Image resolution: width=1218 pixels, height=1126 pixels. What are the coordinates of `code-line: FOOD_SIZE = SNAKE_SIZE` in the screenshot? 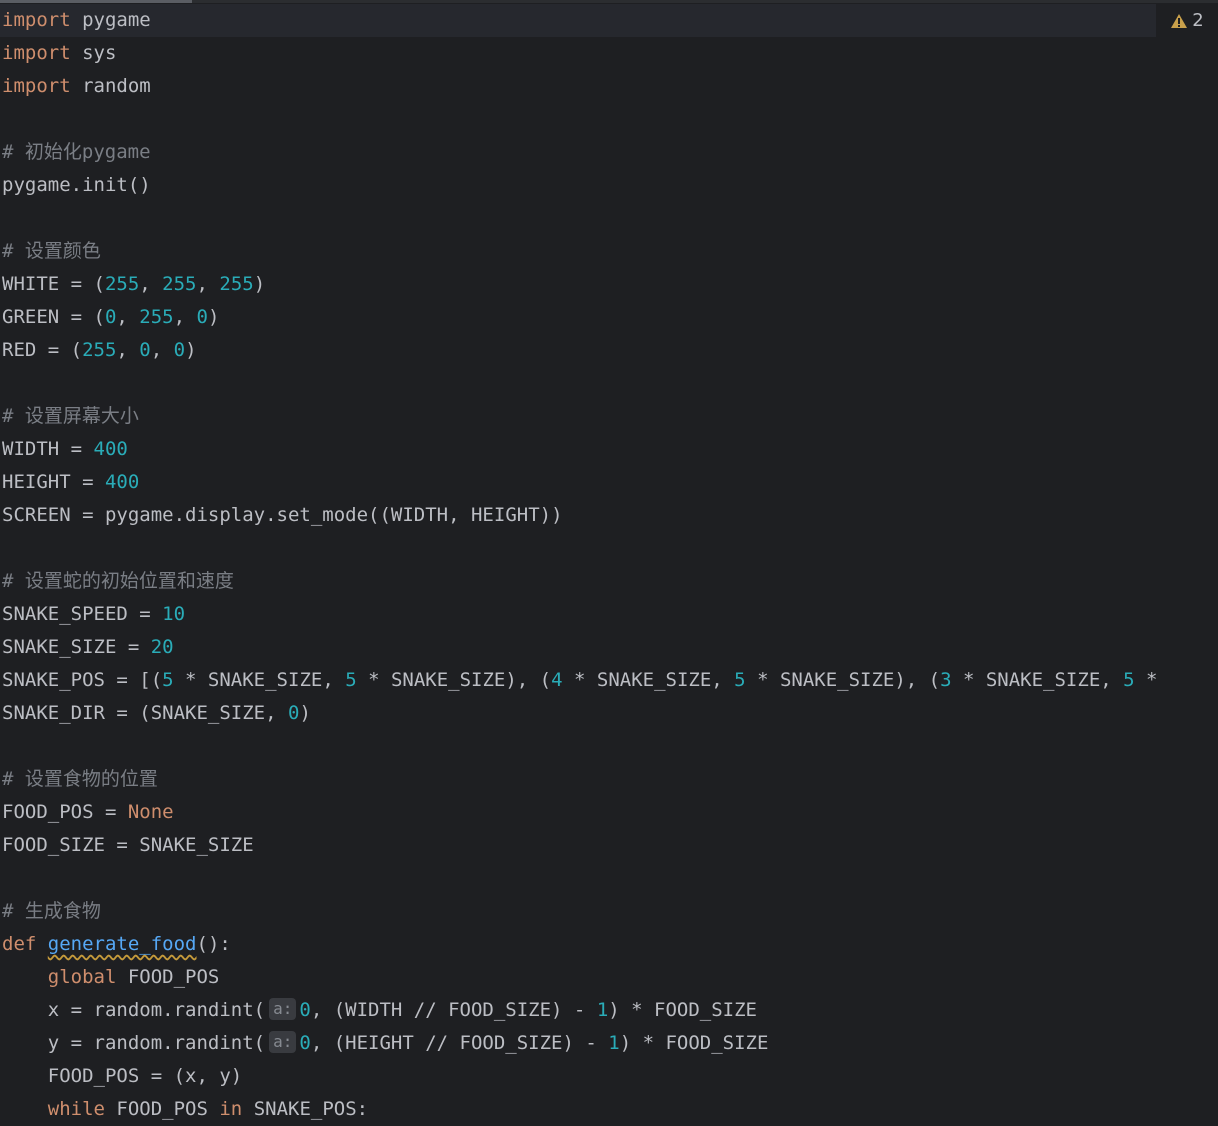 It's located at (609, 845).